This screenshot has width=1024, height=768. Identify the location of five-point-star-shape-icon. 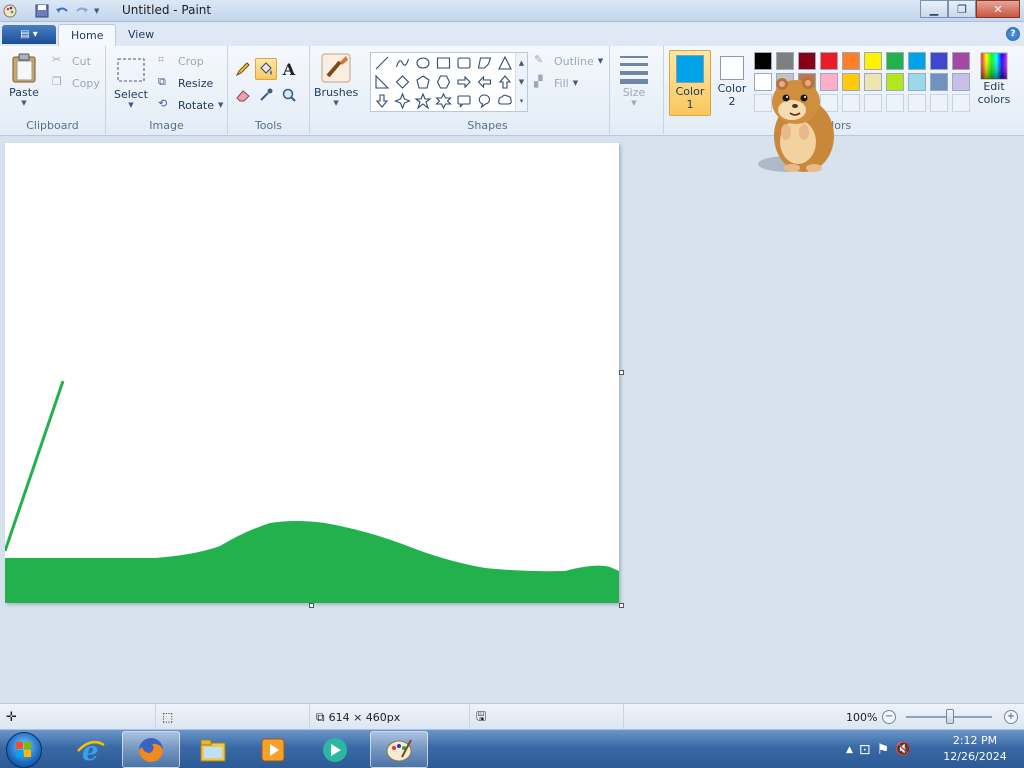
(423, 101).